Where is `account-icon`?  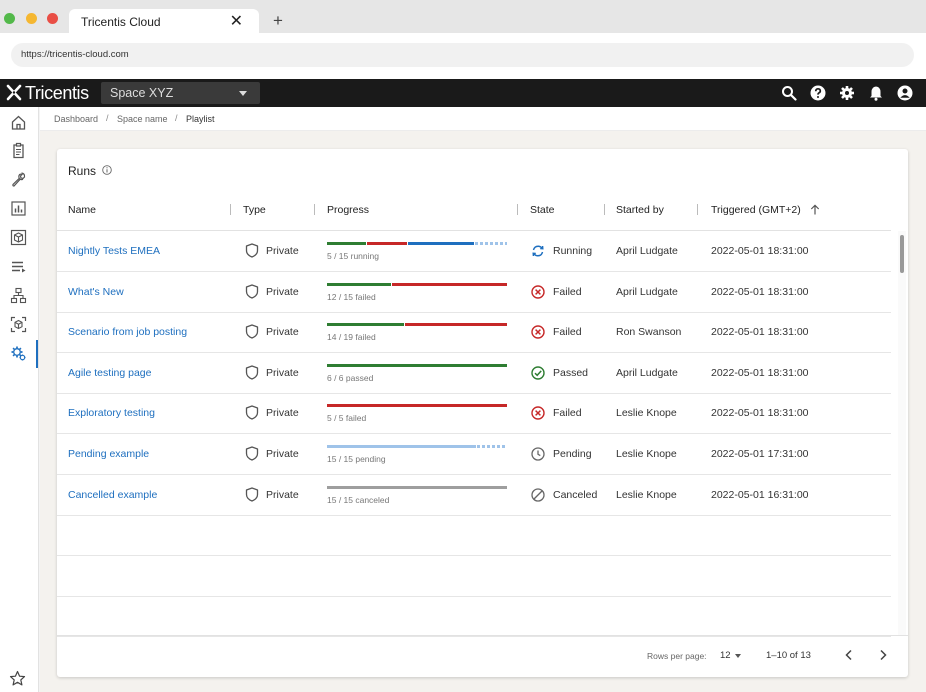 account-icon is located at coordinates (905, 93).